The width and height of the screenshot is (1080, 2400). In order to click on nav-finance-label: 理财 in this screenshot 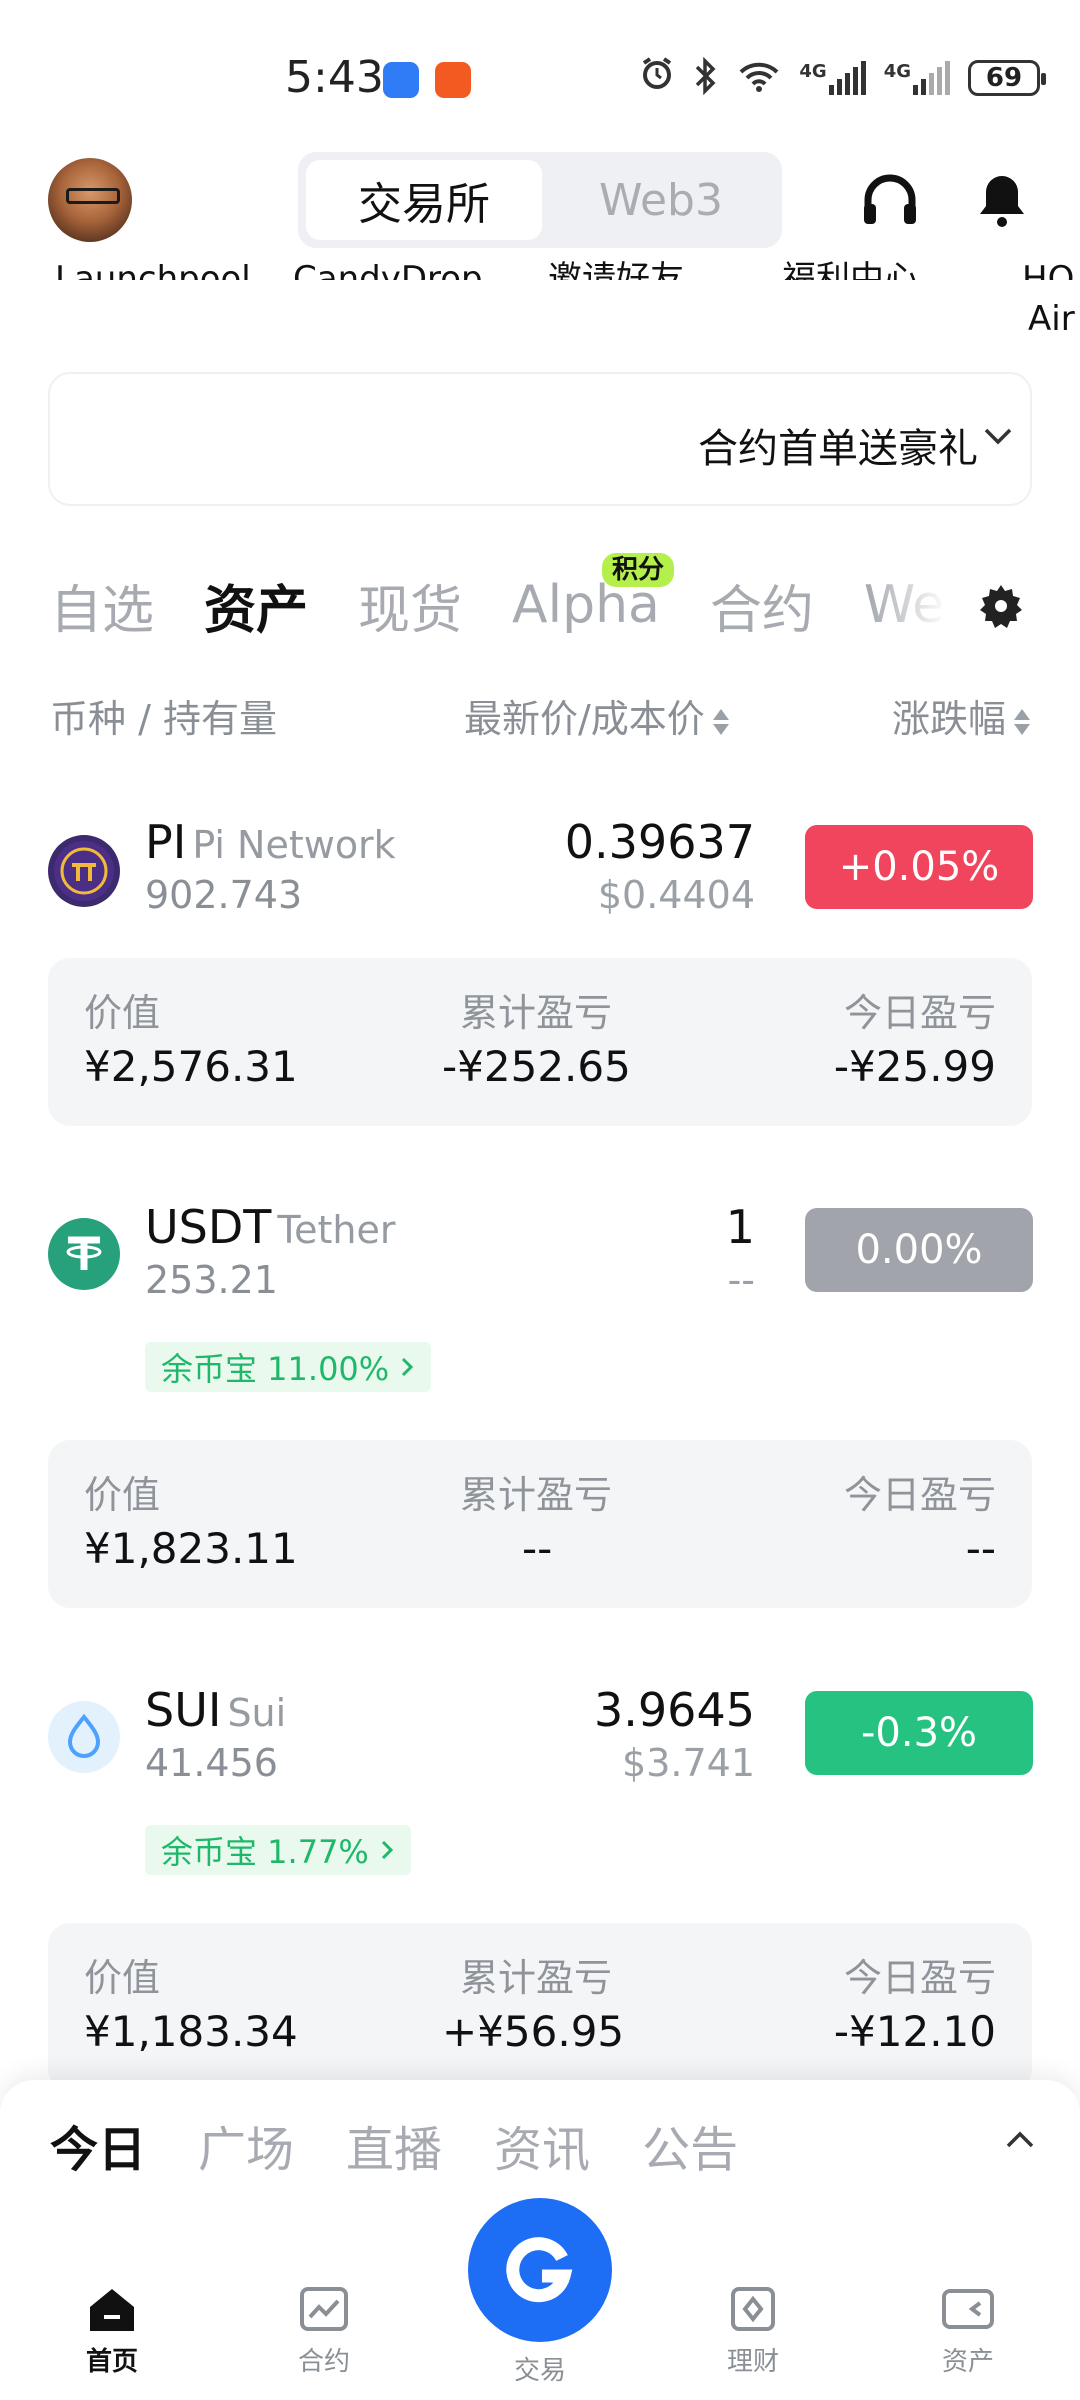, I will do `click(752, 2362)`.